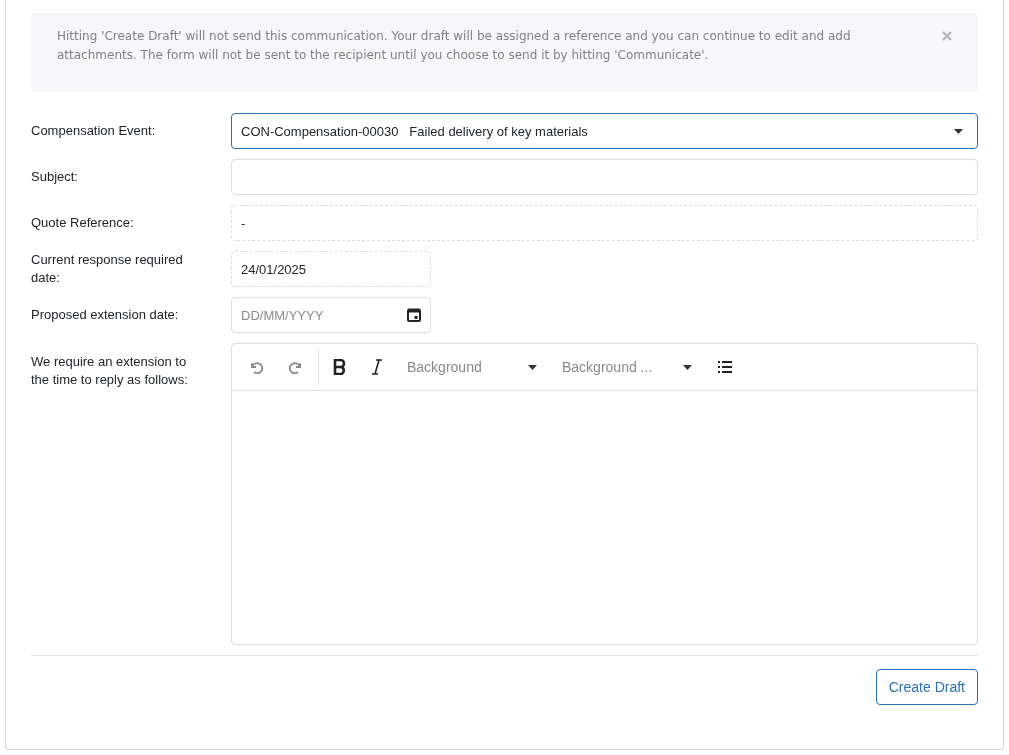 The width and height of the screenshot is (1009, 755). I want to click on field-label: Compensation Event:, so click(94, 131).